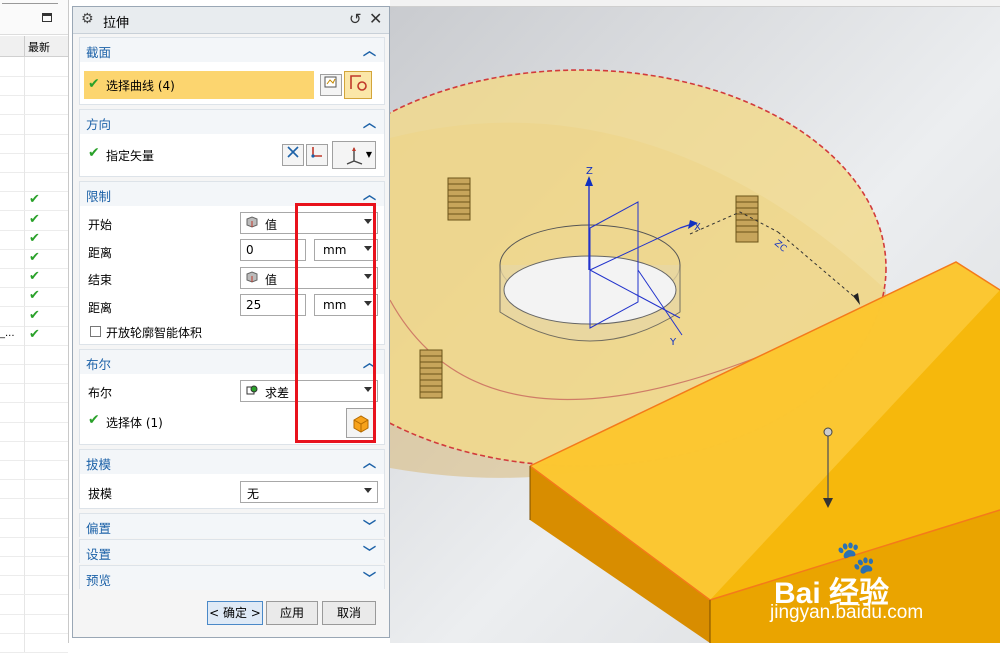 The height and width of the screenshot is (653, 1000). I want to click on section-header: 截面 ︿, so click(232, 50).